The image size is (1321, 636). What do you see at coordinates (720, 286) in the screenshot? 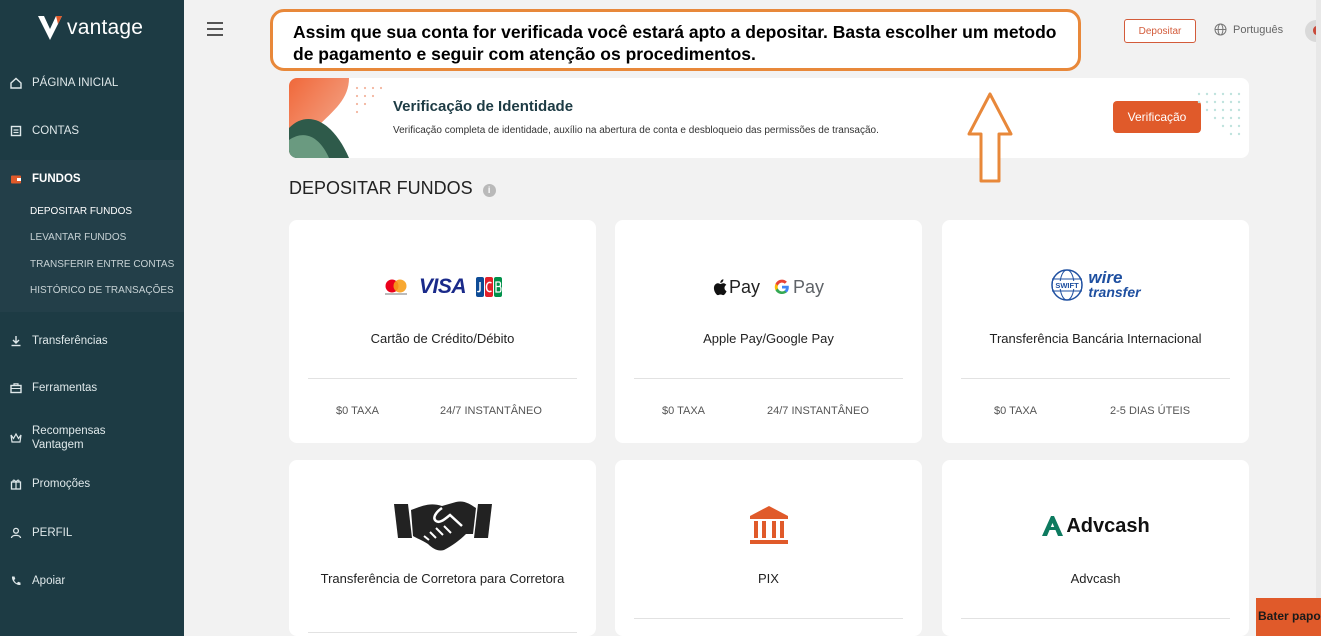
I see `apple-icon` at bounding box center [720, 286].